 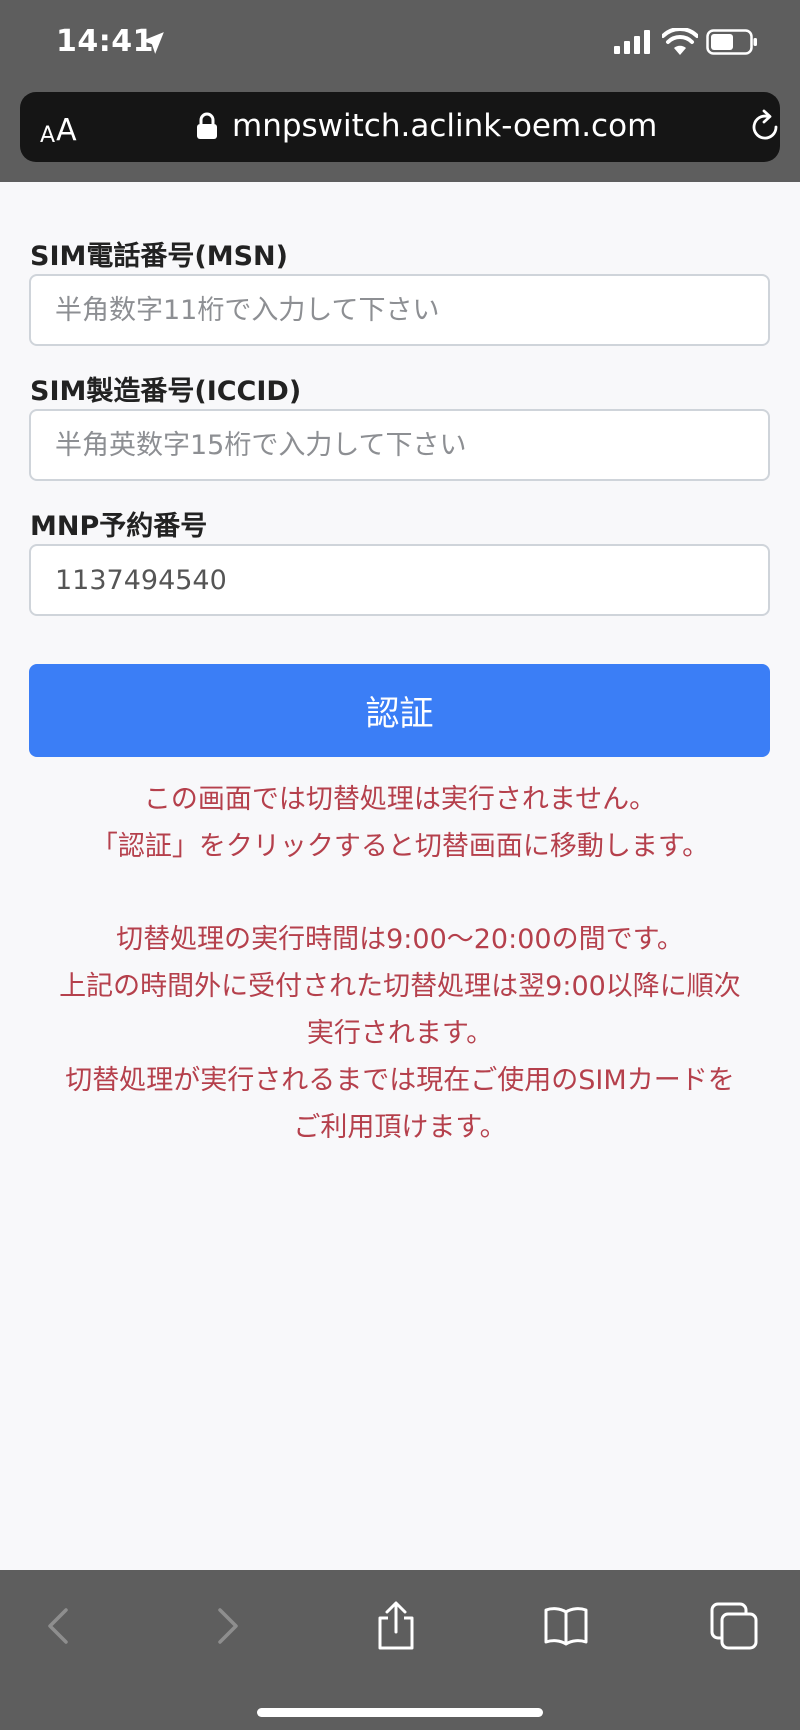 I want to click on lock-icon, so click(x=207, y=125).